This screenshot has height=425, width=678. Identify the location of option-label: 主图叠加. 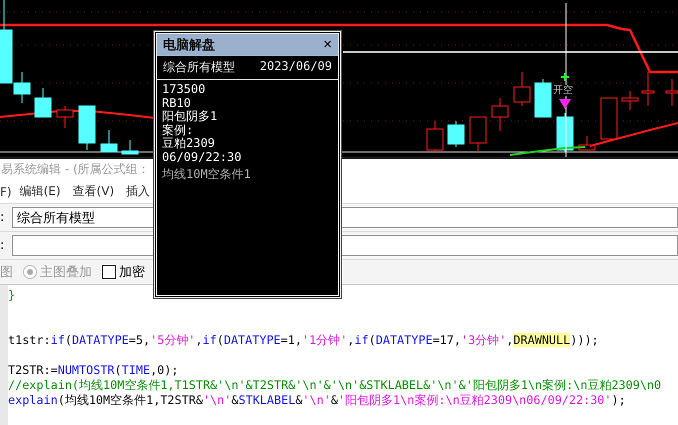
(66, 272).